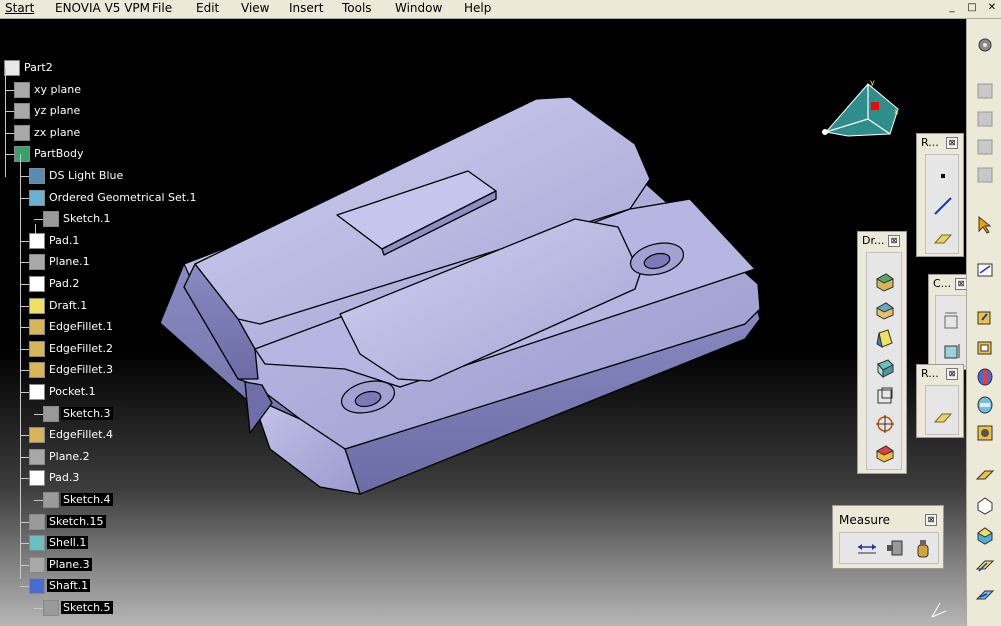 This screenshot has width=1001, height=626. What do you see at coordinates (418, 8) in the screenshot?
I see `menu-window: Window` at bounding box center [418, 8].